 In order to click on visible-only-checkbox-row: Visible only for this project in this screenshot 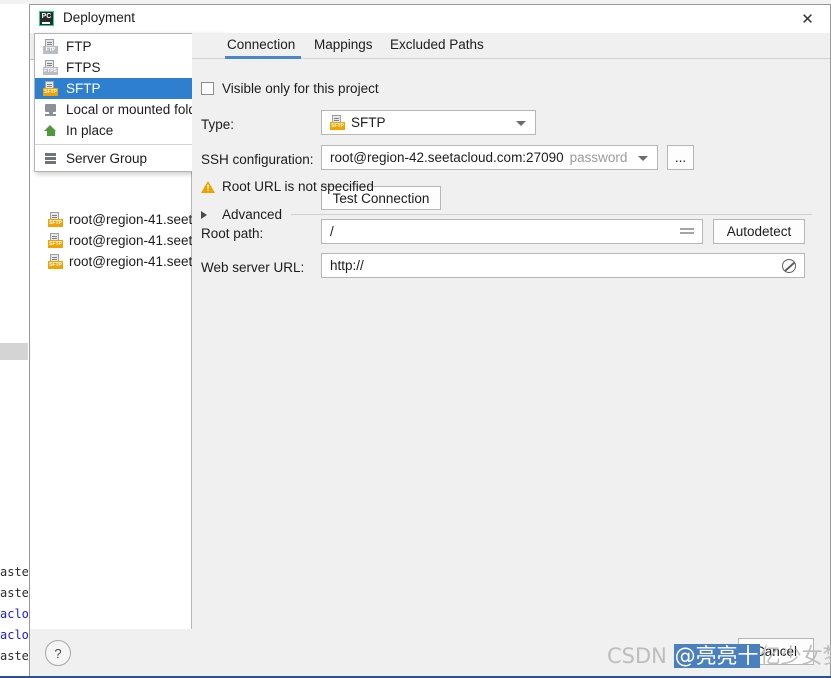, I will do `click(290, 88)`.